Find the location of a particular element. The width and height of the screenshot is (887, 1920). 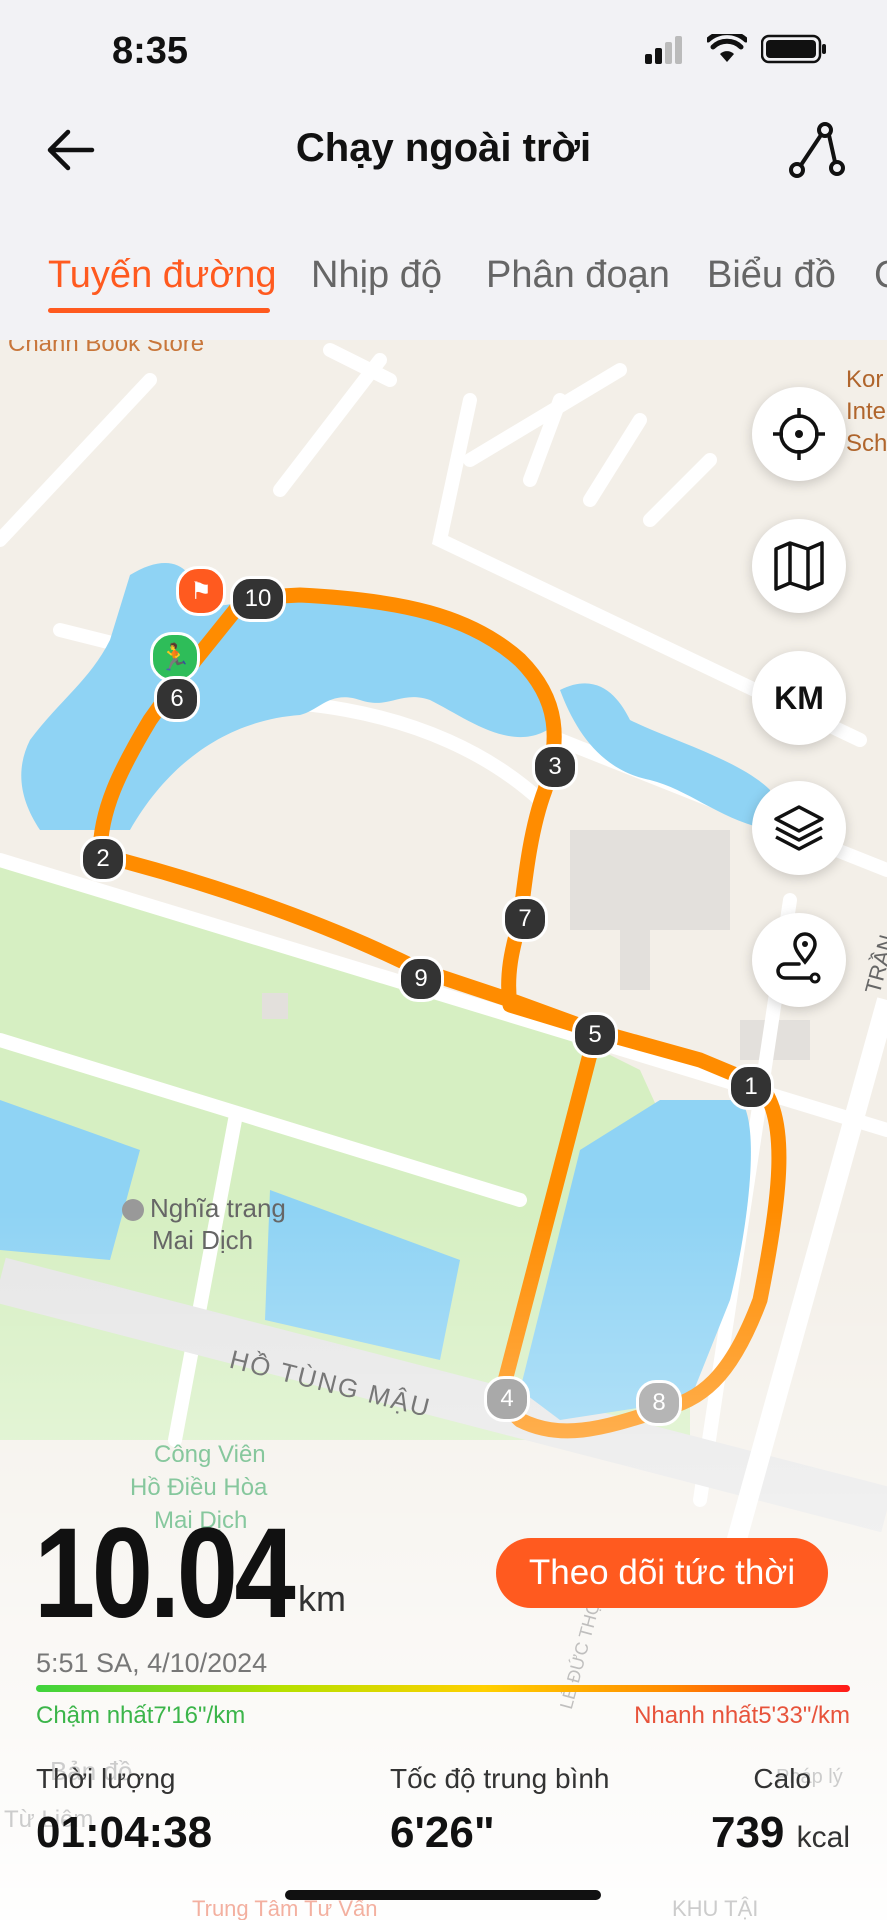

slowest-pace: Chậm nhất7'16"/km is located at coordinates (141, 1715).